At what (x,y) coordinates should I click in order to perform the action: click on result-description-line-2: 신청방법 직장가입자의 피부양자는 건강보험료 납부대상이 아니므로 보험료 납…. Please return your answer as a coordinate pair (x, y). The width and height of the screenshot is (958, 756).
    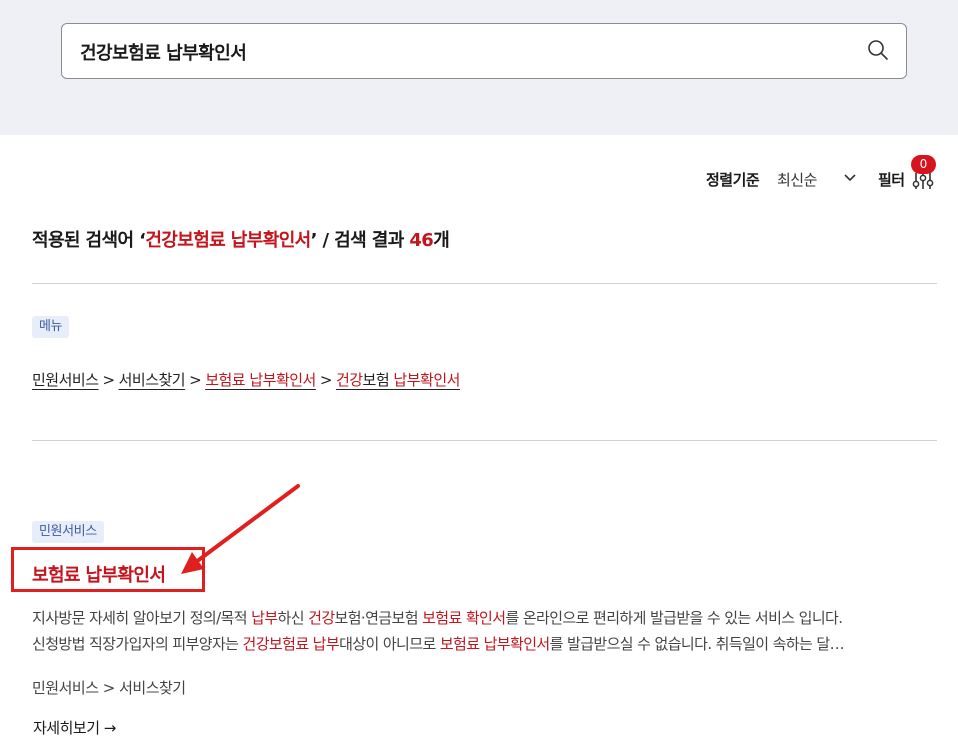
    Looking at the image, I should click on (492, 643).